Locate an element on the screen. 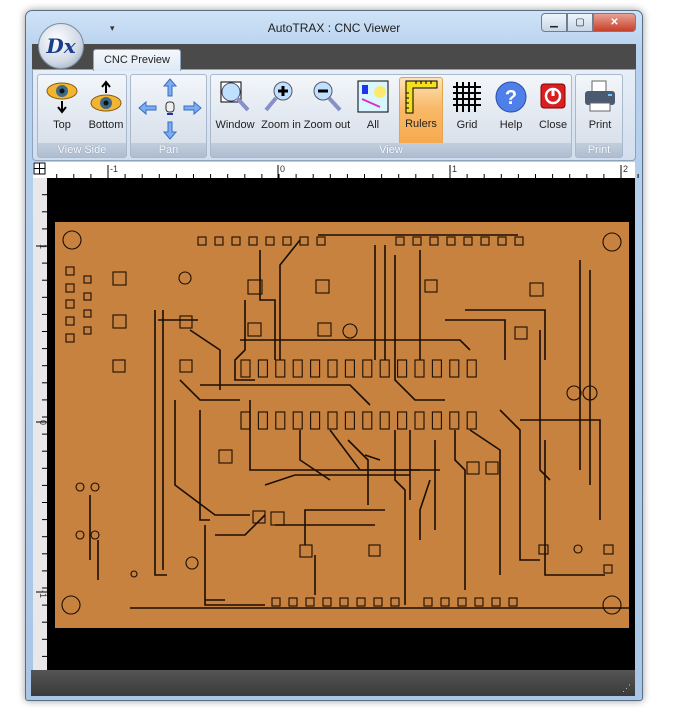  app-menu-button: Dx is located at coordinates (61, 46).